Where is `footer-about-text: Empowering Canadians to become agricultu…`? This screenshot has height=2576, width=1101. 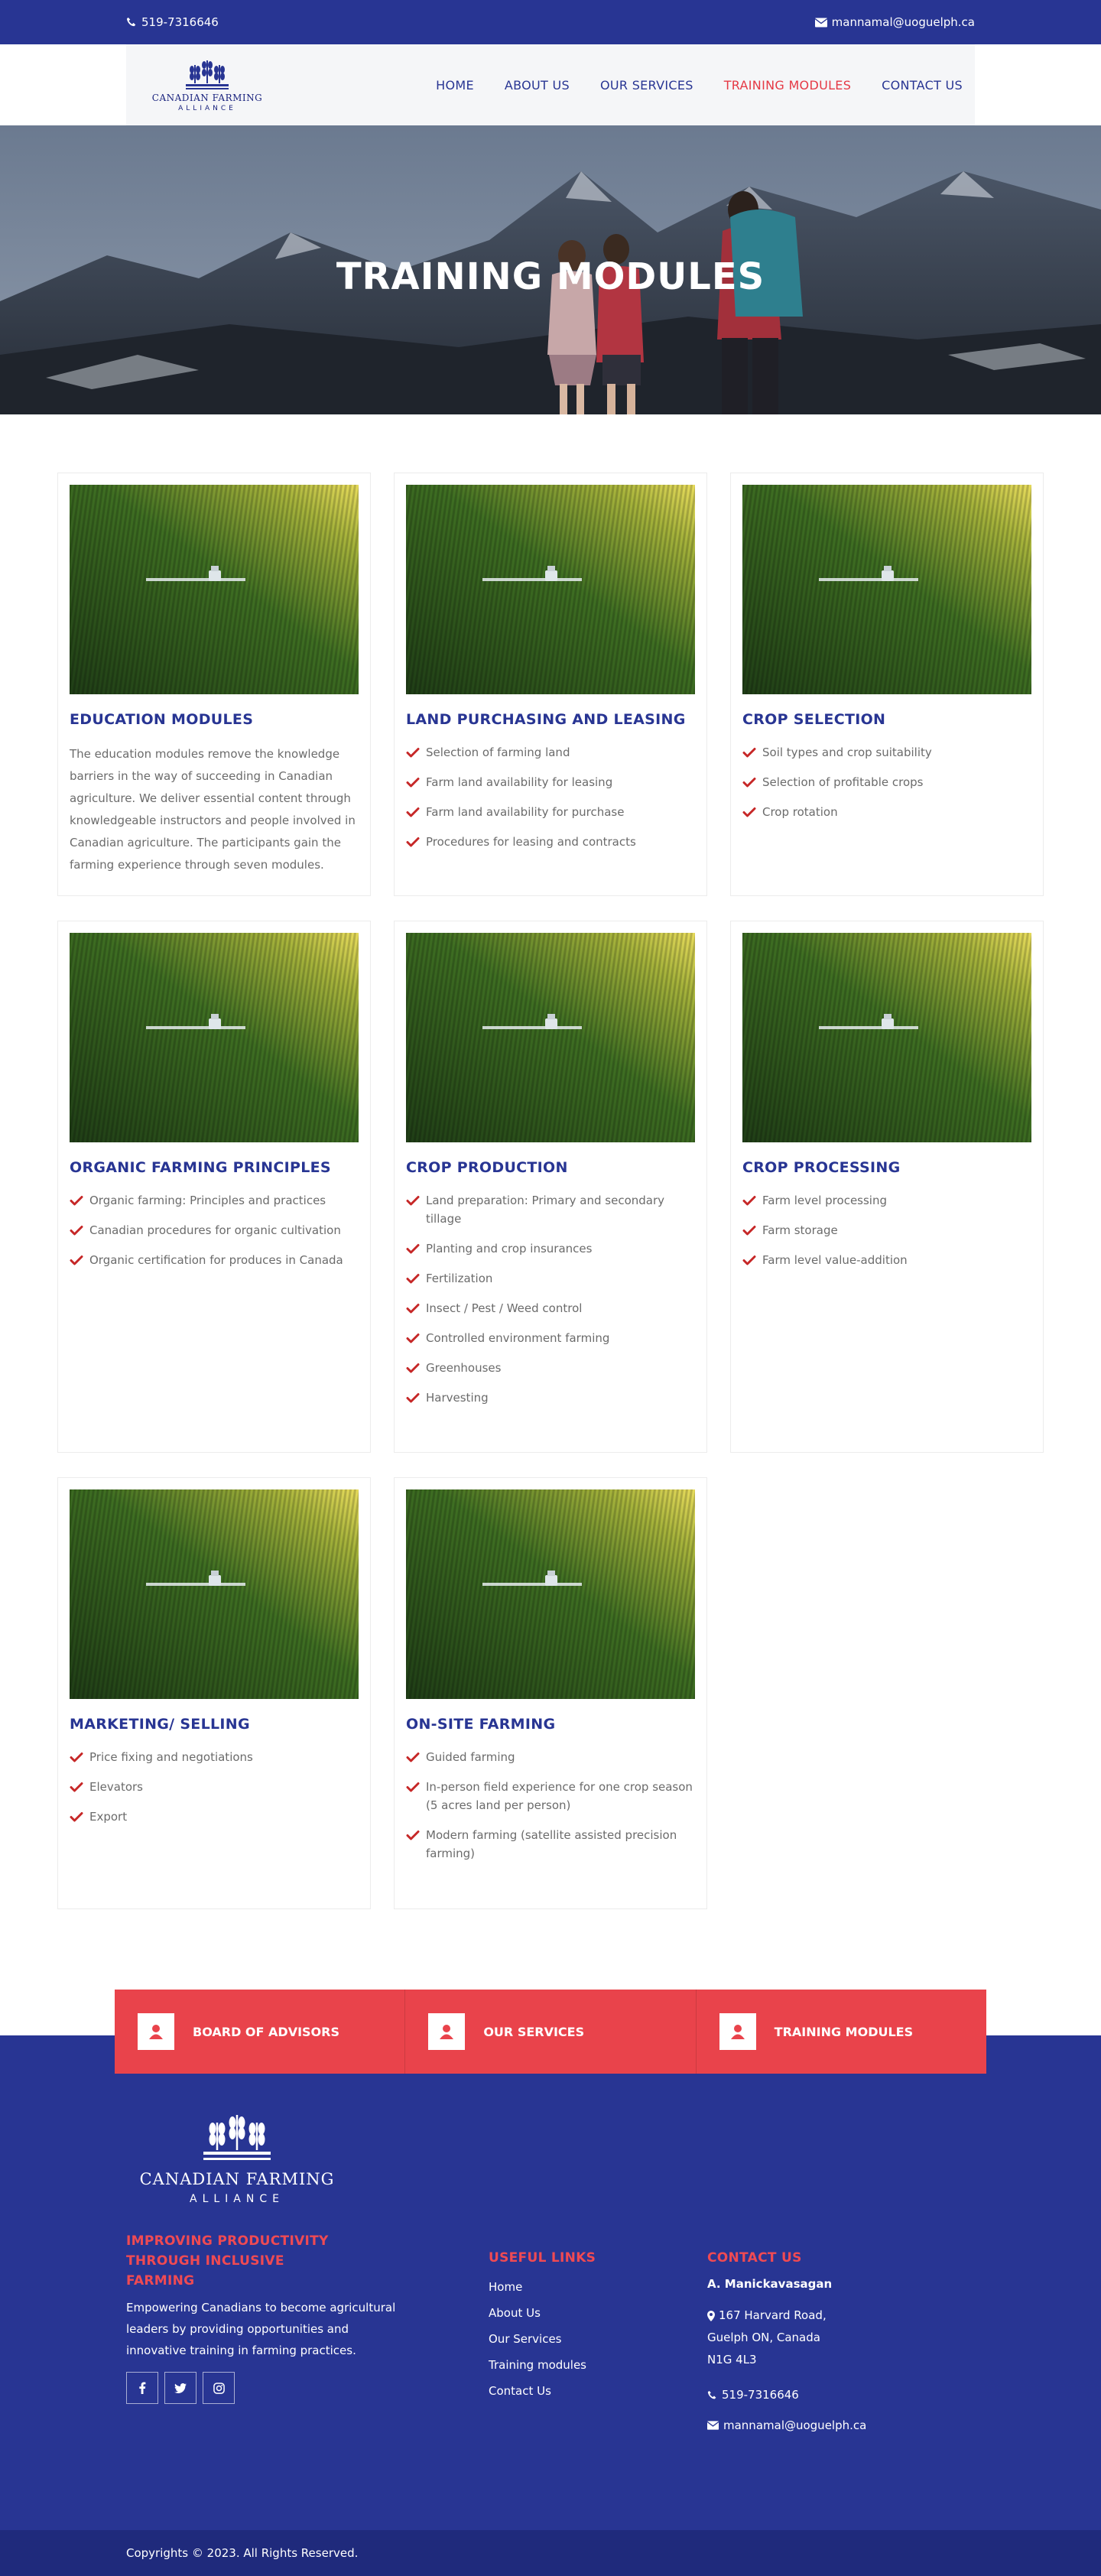 footer-about-text: Empowering Canadians to become agricultu… is located at coordinates (261, 2329).